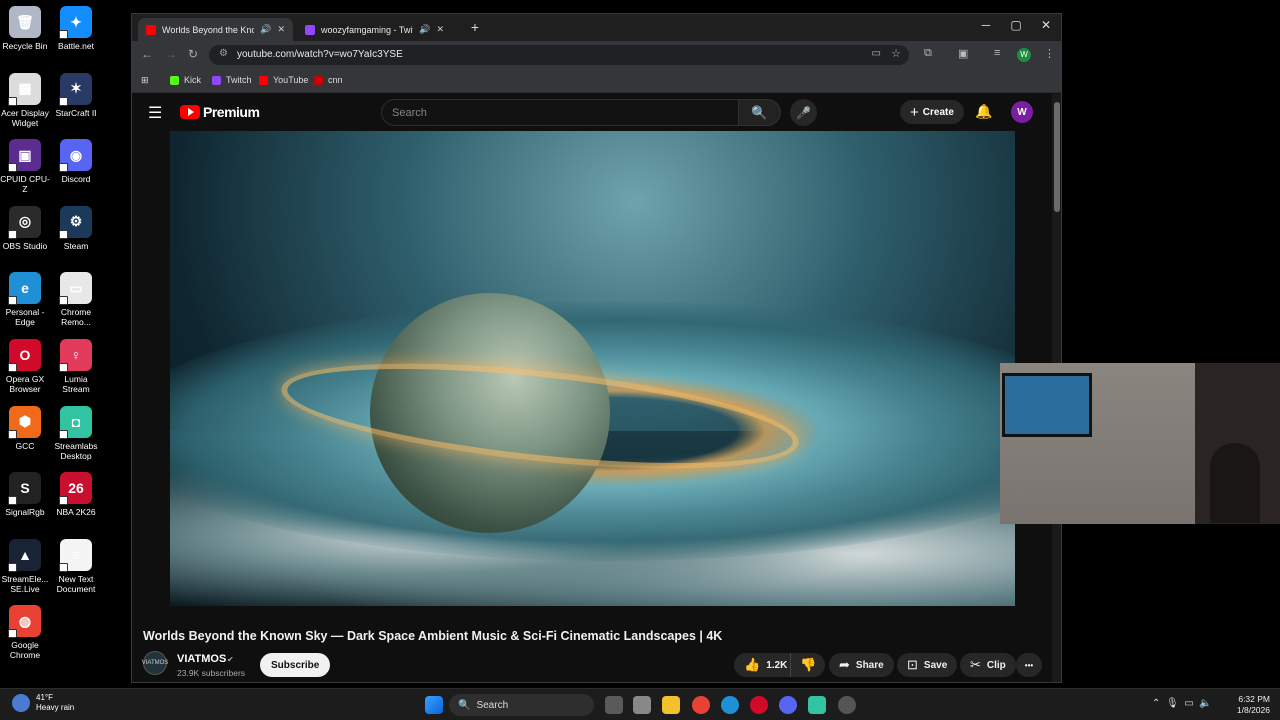 The width and height of the screenshot is (1280, 720). Describe the element at coordinates (25, 299) in the screenshot. I see `desktop-icon-personal-edge: e Personal - Edge` at that location.